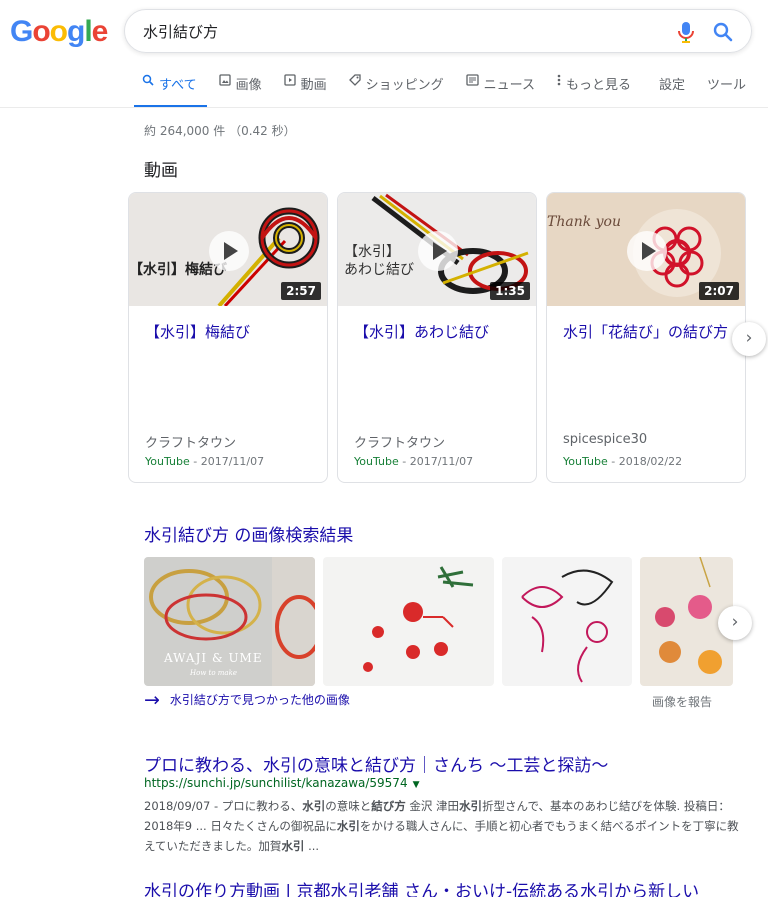 The width and height of the screenshot is (768, 897). Describe the element at coordinates (584, 222) in the screenshot. I see `thumbnail-caption: Thank you` at that location.